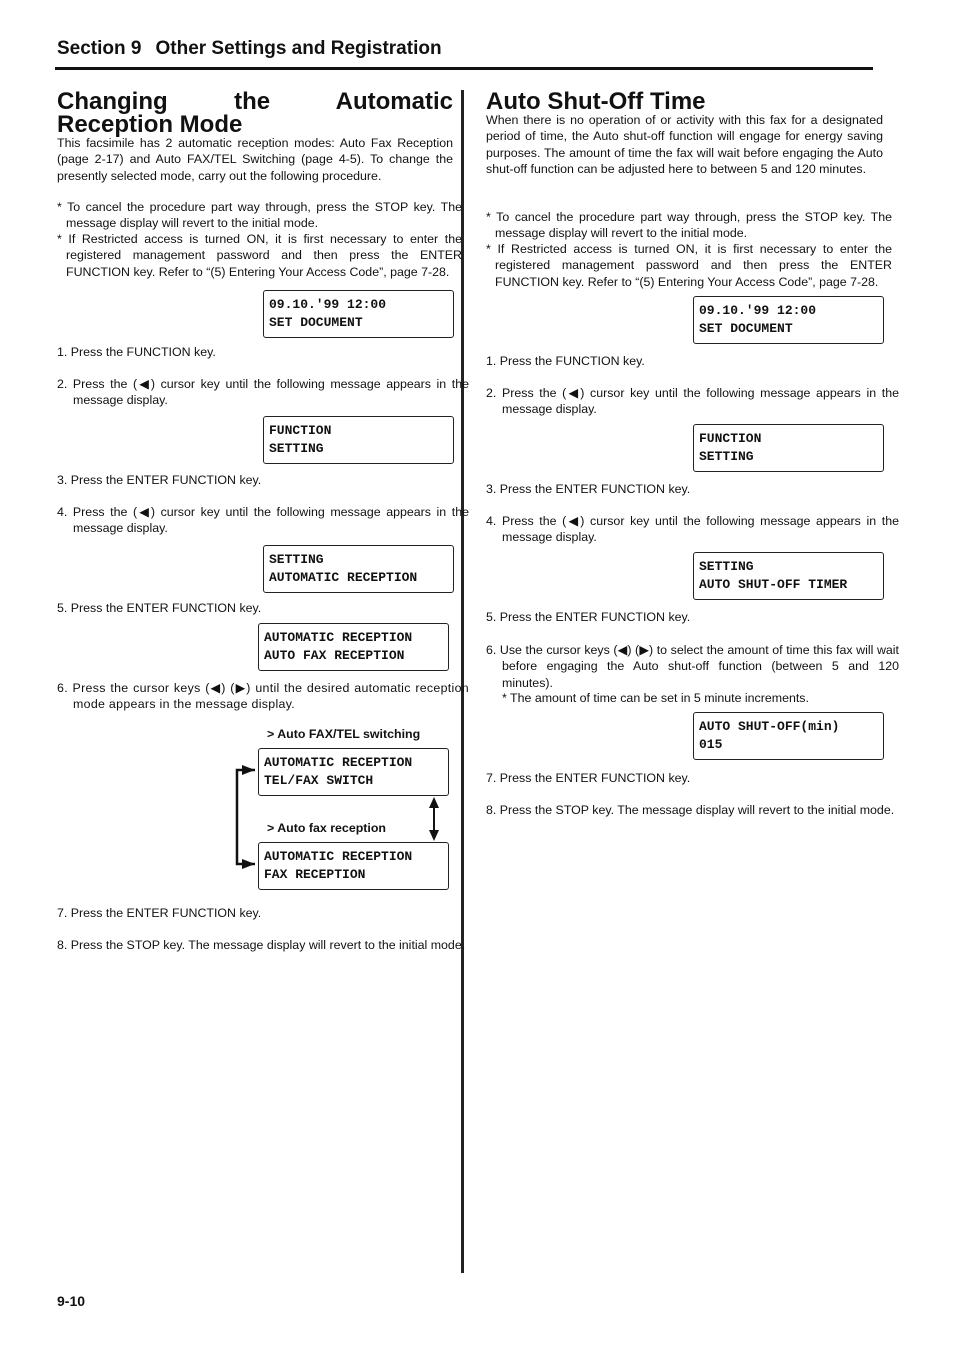 The height and width of the screenshot is (1351, 954). Describe the element at coordinates (159, 608) in the screenshot. I see `left-step-5: 5. Press the ENTER FUNCTION key.` at that location.